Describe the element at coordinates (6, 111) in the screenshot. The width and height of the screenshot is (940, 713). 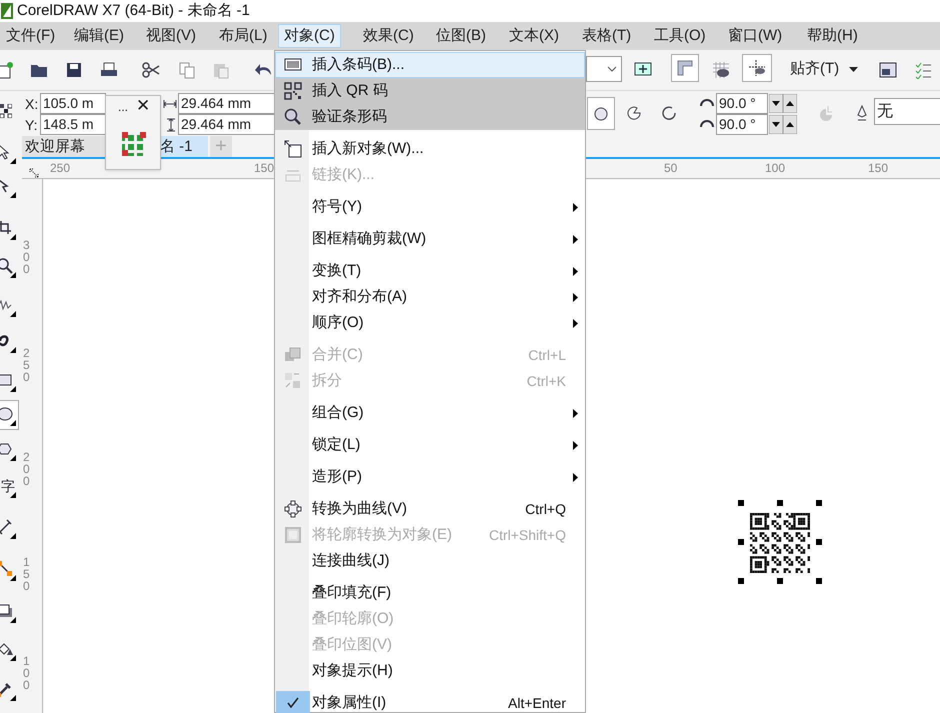
I see `position-anchor-icon` at that location.